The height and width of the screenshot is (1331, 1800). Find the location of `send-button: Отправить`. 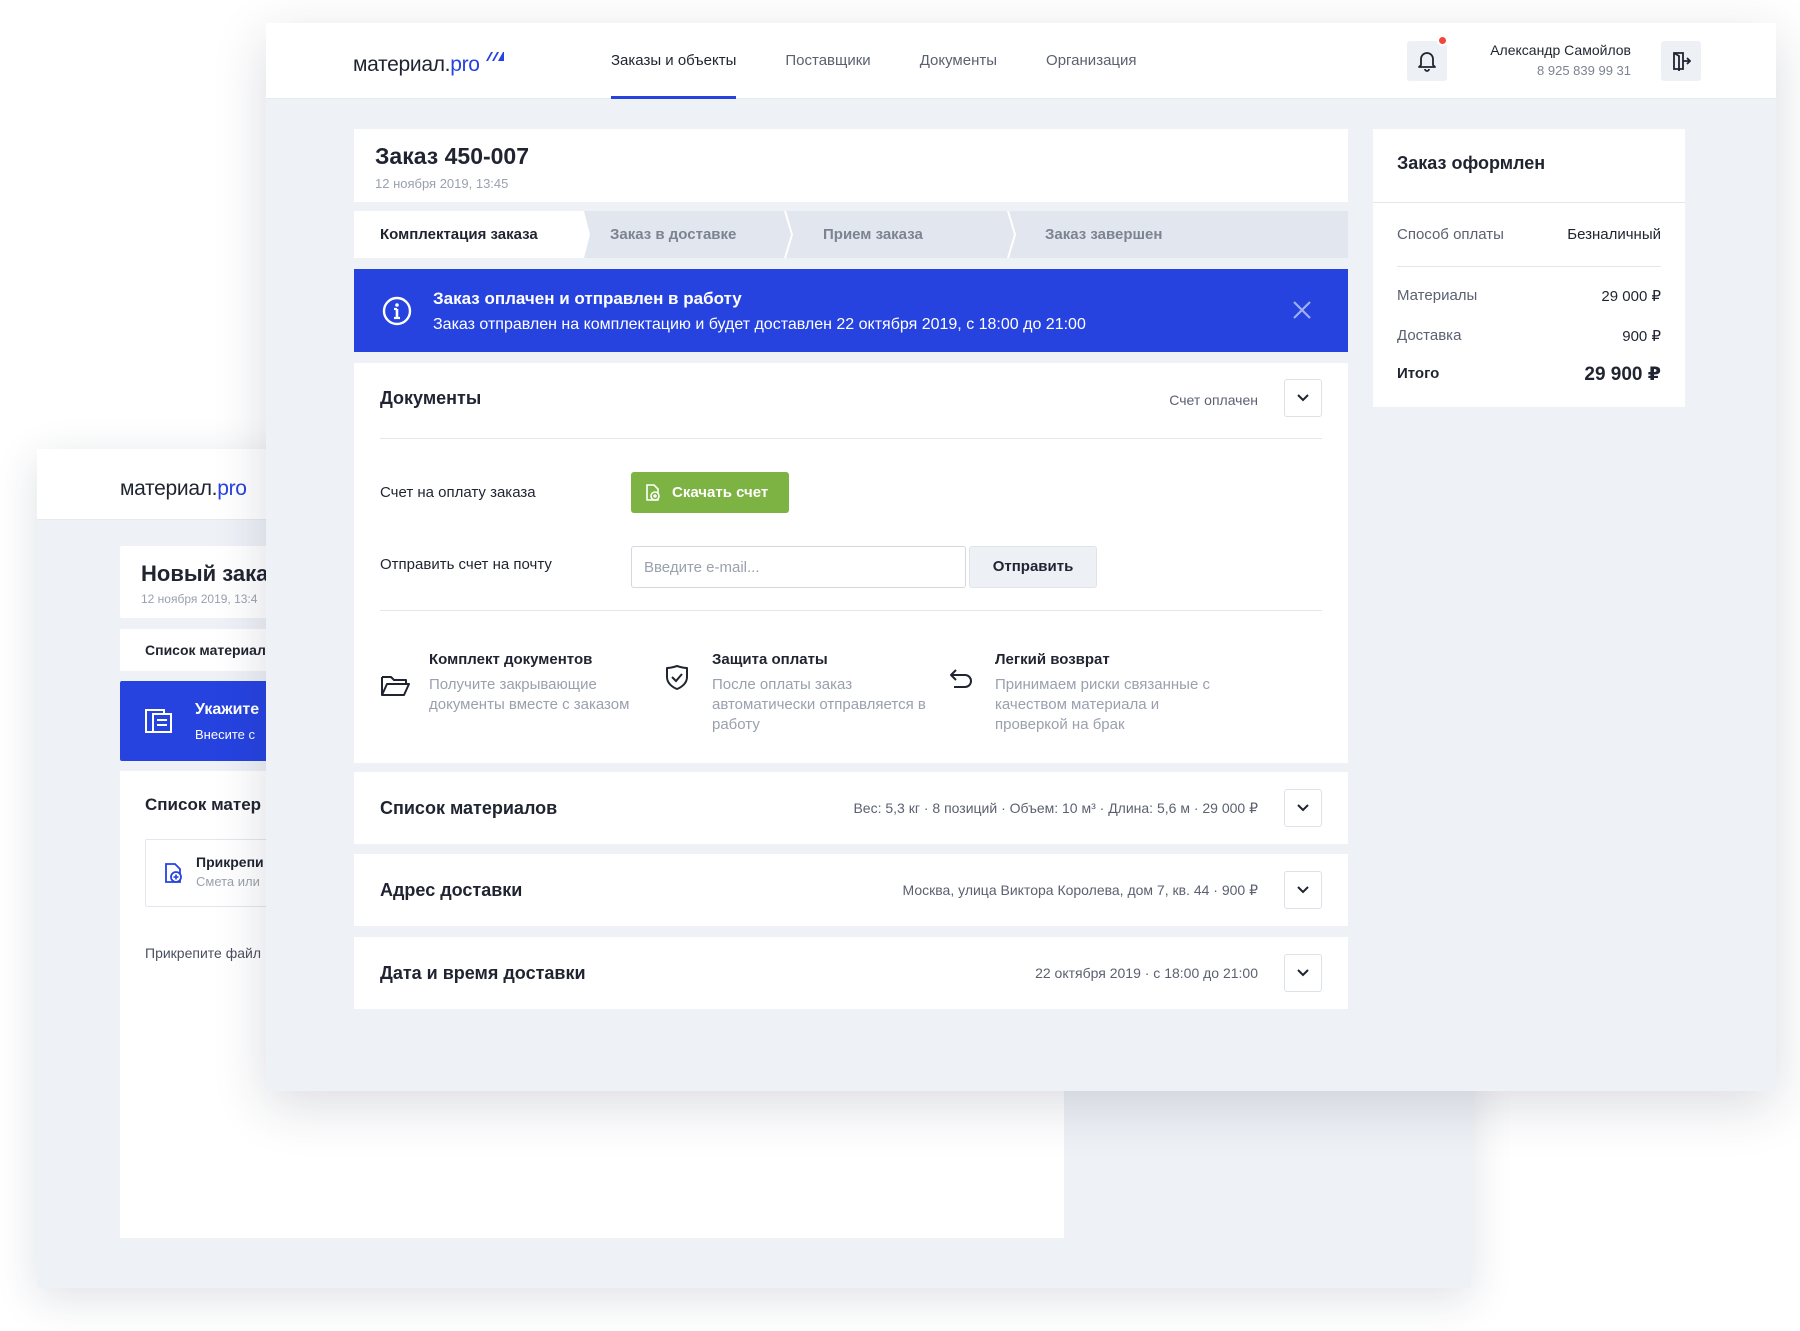

send-button: Отправить is located at coordinates (1033, 567).